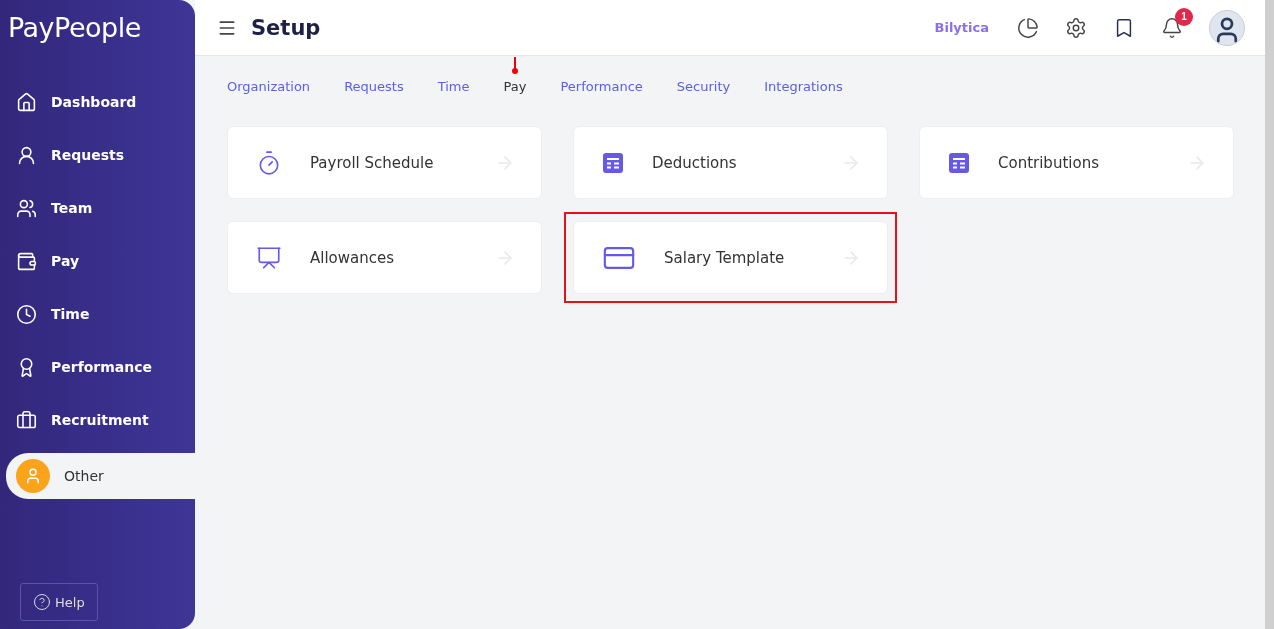 Image resolution: width=1274 pixels, height=629 pixels. What do you see at coordinates (961, 27) in the screenshot?
I see `company-name: Bilytica` at bounding box center [961, 27].